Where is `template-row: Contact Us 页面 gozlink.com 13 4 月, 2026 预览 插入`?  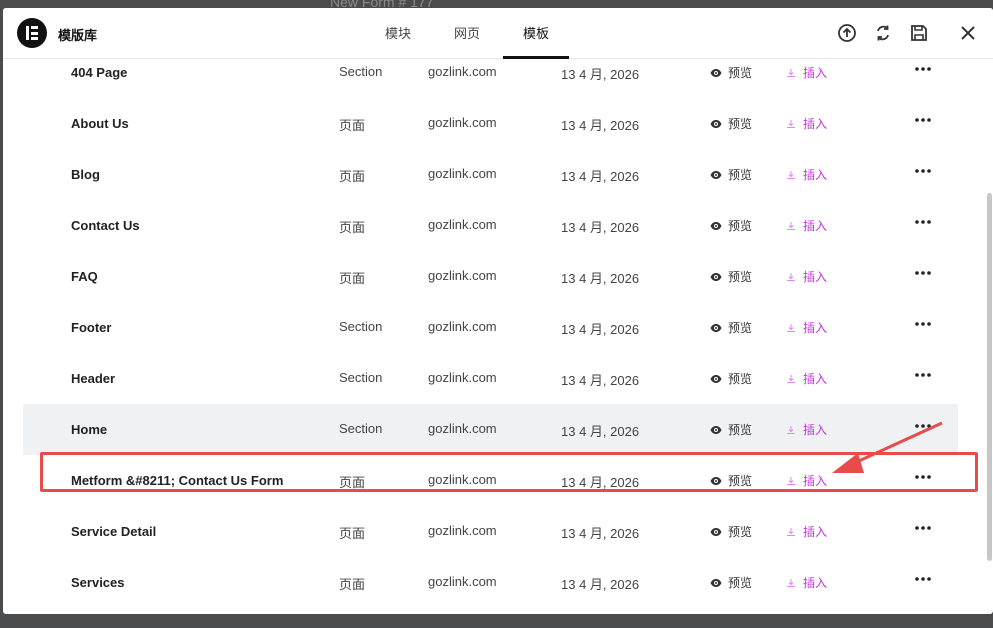 template-row: Contact Us 页面 gozlink.com 13 4 月, 2026 预览 插入 is located at coordinates (490, 225).